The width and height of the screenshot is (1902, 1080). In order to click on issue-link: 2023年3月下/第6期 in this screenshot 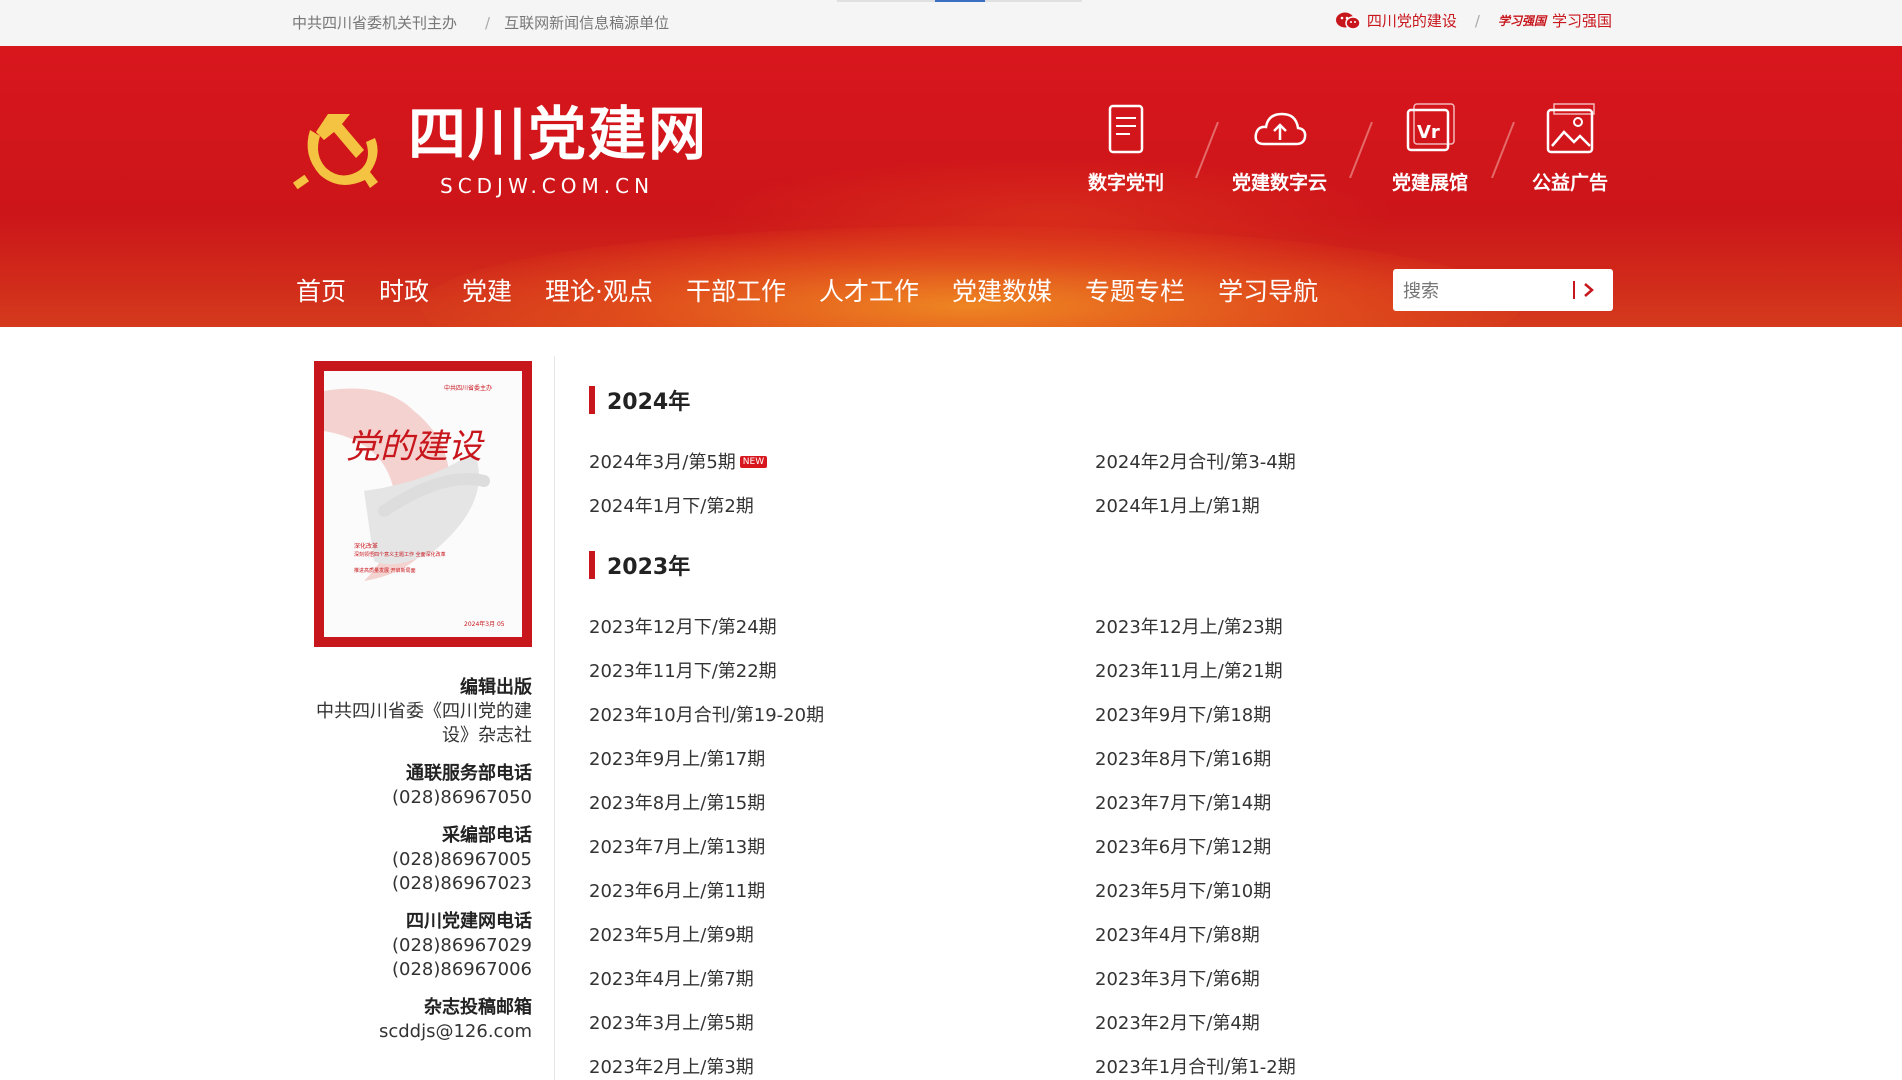, I will do `click(1177, 978)`.